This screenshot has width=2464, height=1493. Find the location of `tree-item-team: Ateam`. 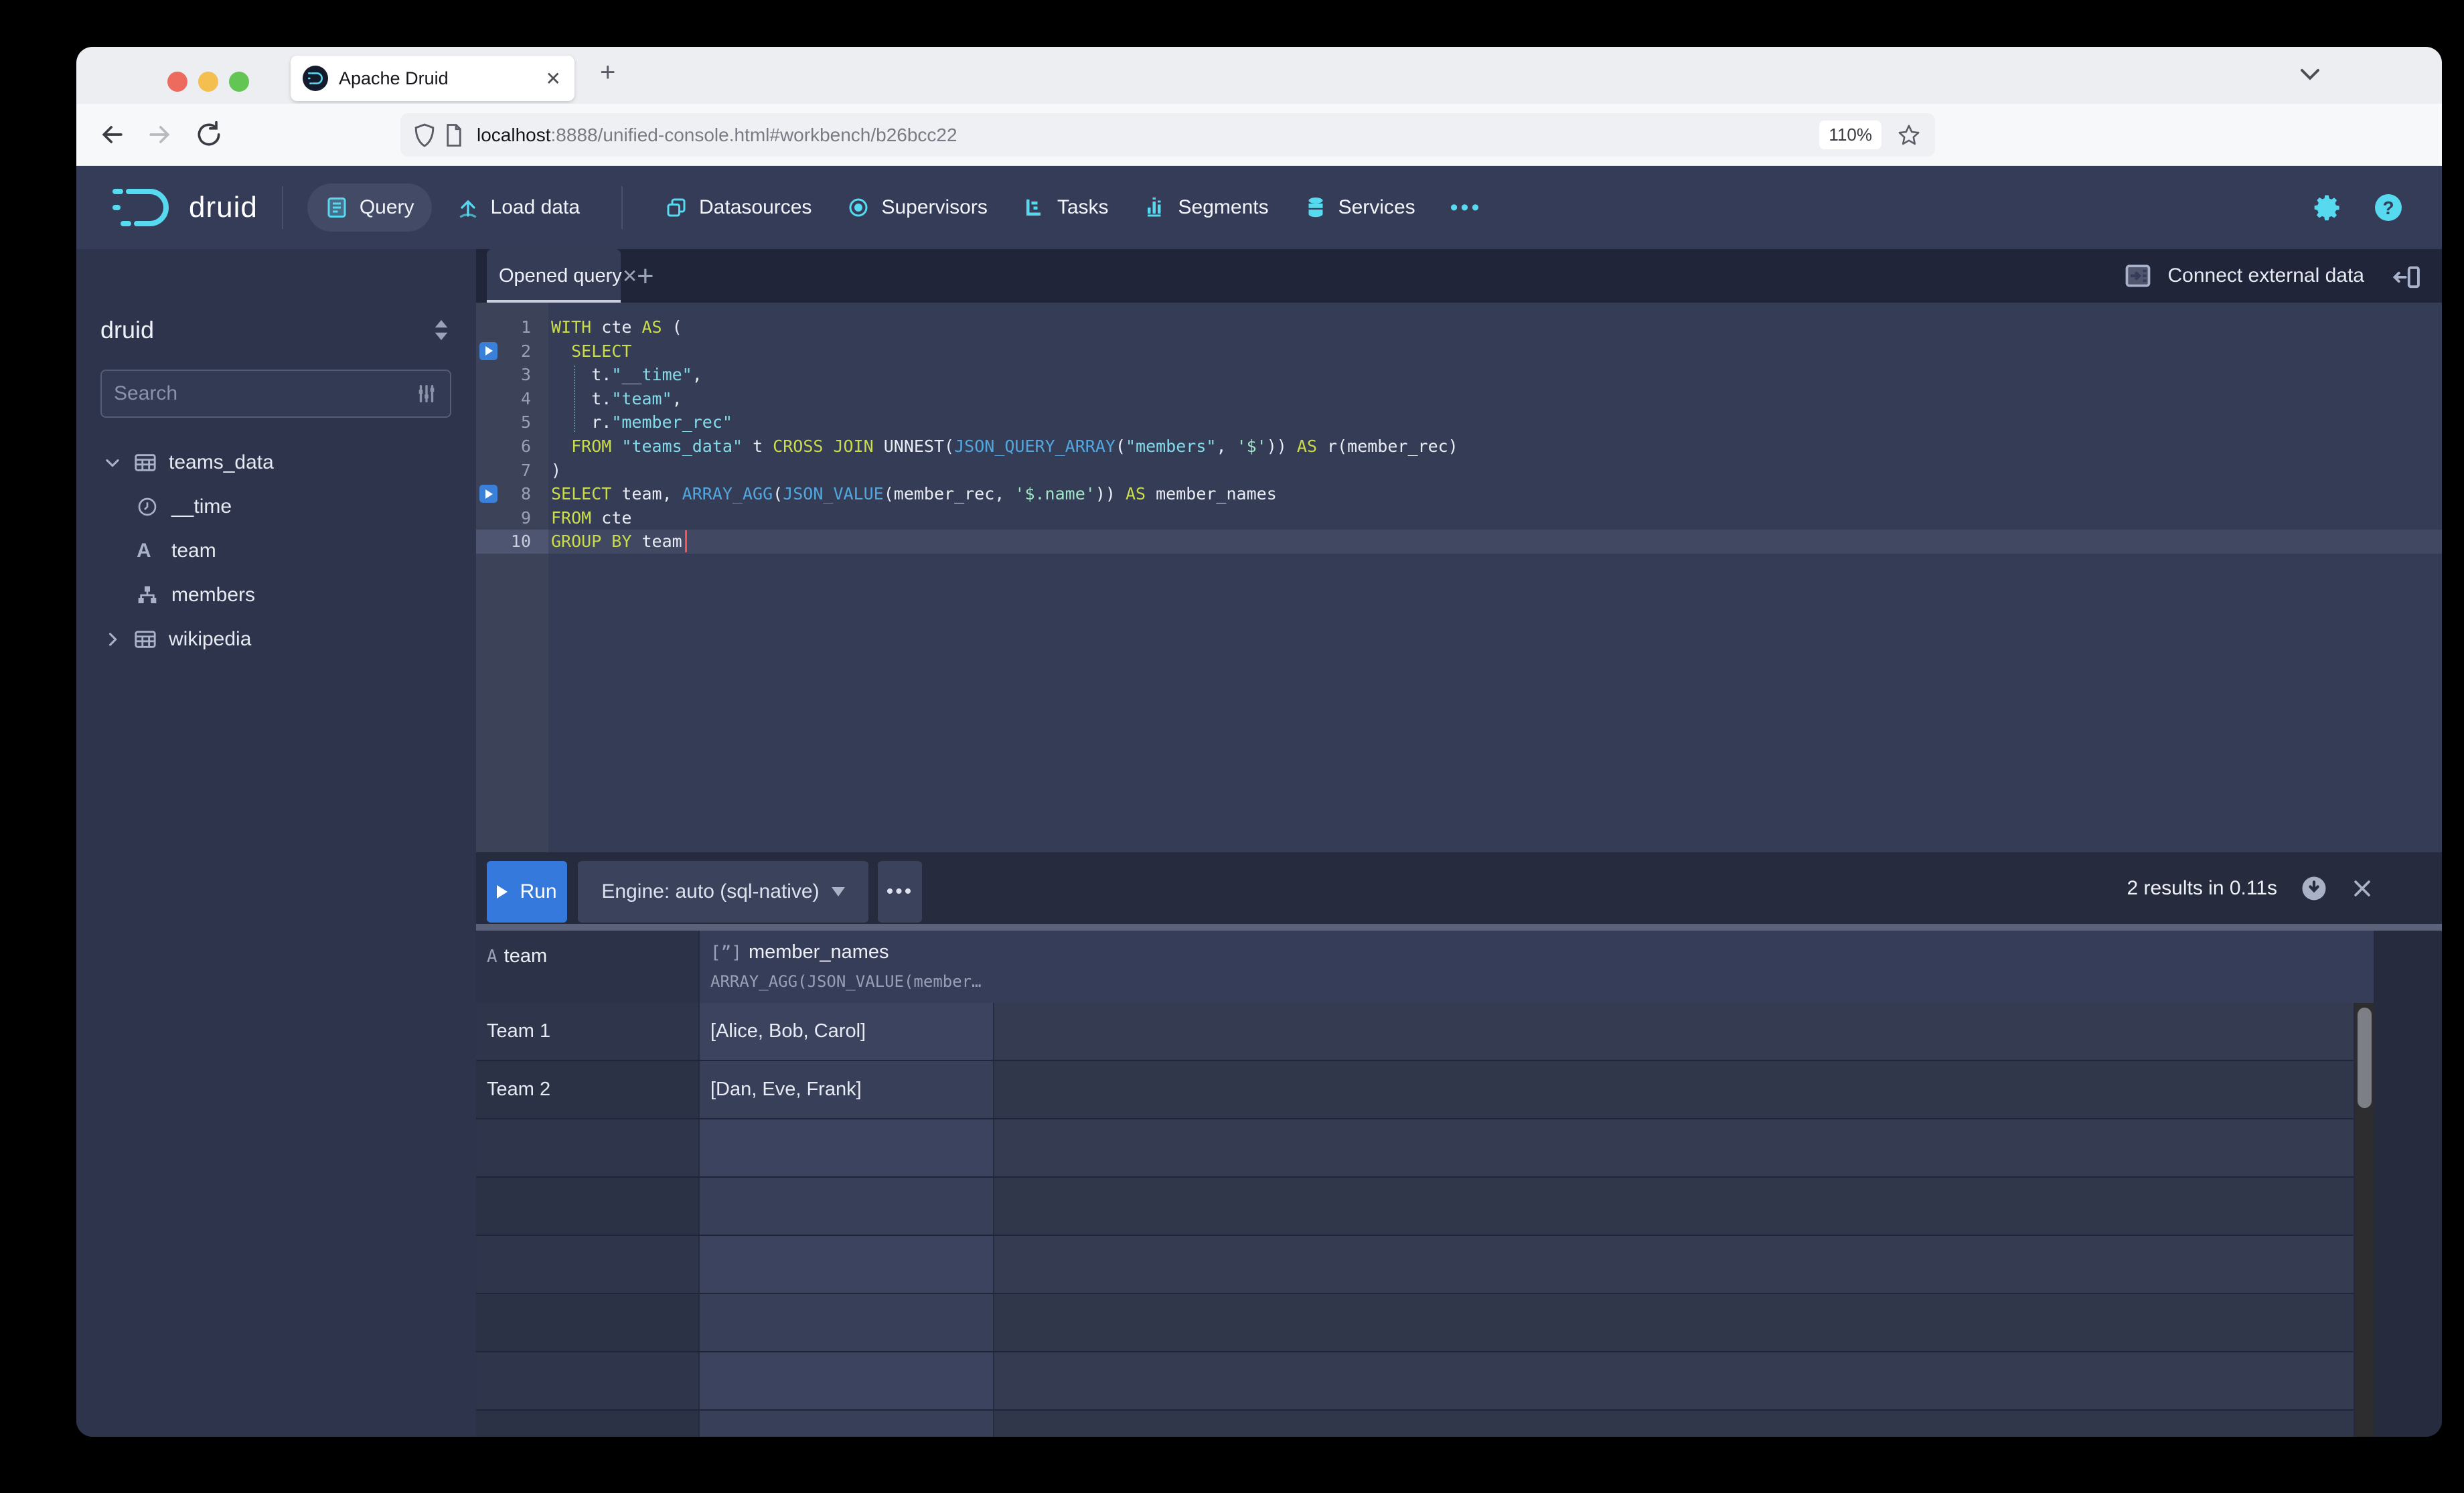

tree-item-team: Ateam is located at coordinates (276, 551).